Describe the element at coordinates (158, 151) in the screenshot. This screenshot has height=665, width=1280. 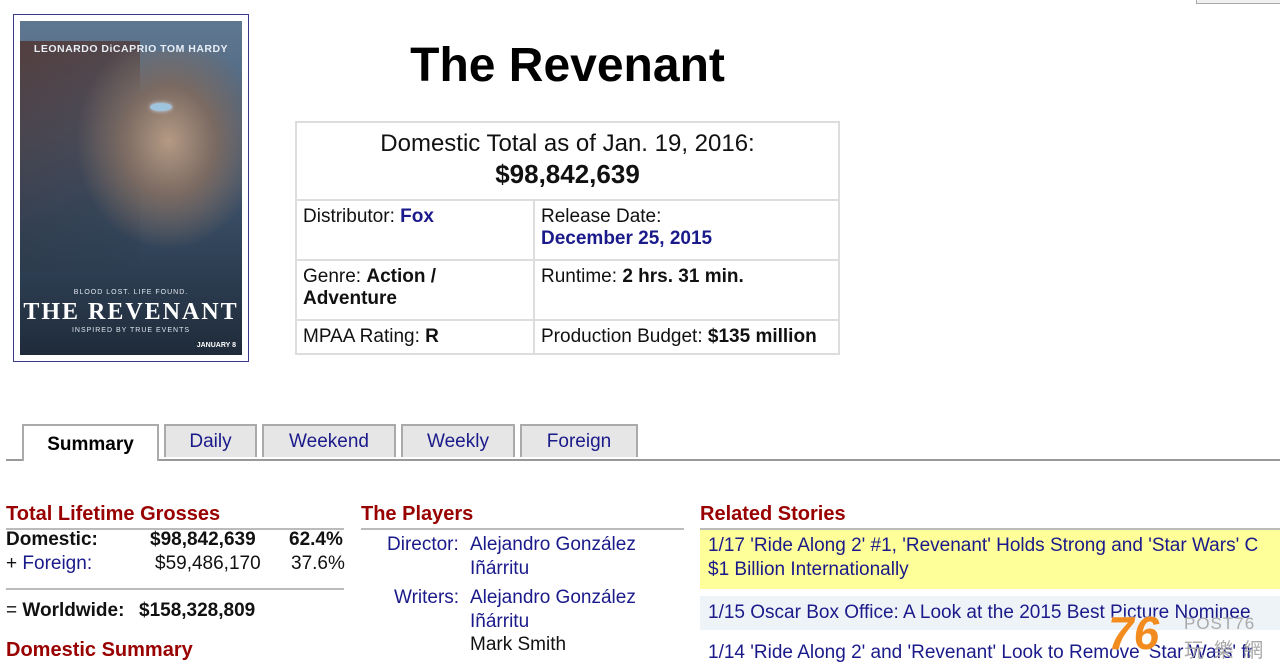
I see `poster-face-shape` at that location.